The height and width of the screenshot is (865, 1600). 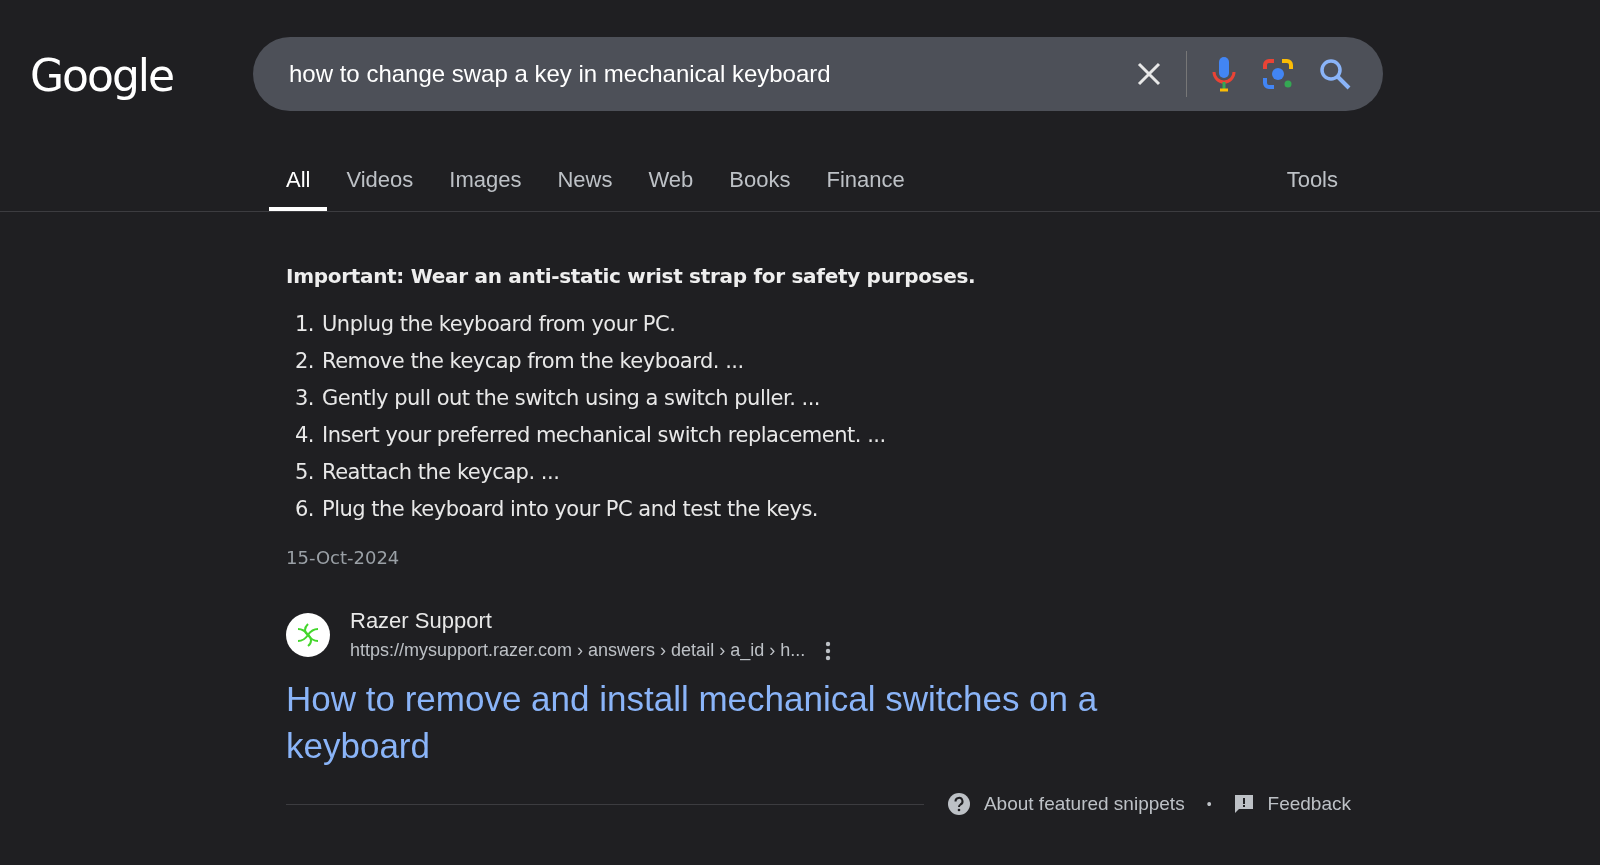 What do you see at coordinates (499, 324) in the screenshot?
I see `step-text: Unplug the keyboard from your PC.` at bounding box center [499, 324].